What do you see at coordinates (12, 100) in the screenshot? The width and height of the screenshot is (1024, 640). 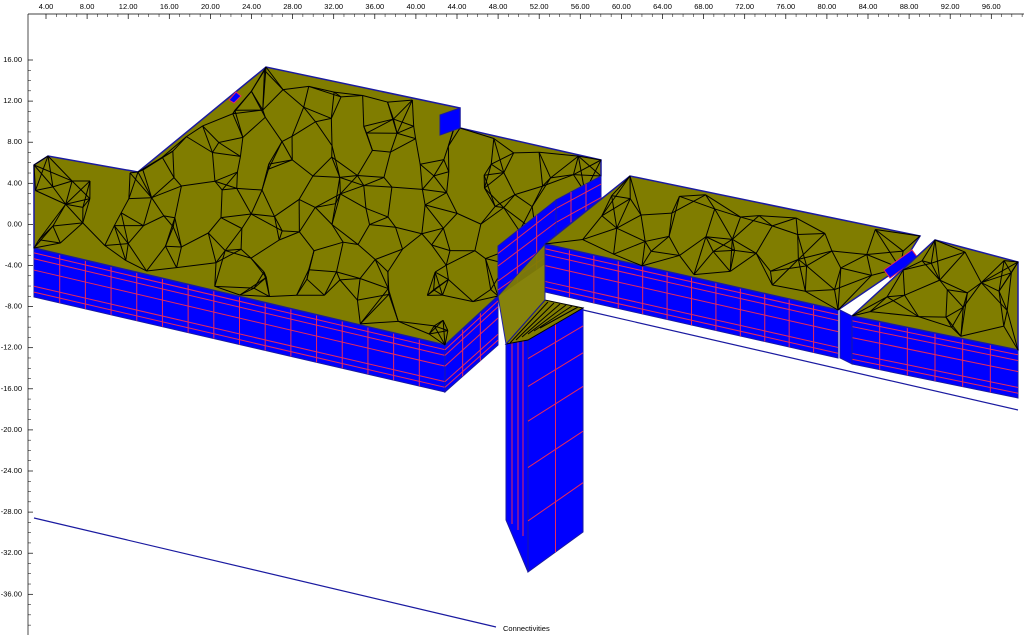 I see `left-ruler-label: 12.00` at bounding box center [12, 100].